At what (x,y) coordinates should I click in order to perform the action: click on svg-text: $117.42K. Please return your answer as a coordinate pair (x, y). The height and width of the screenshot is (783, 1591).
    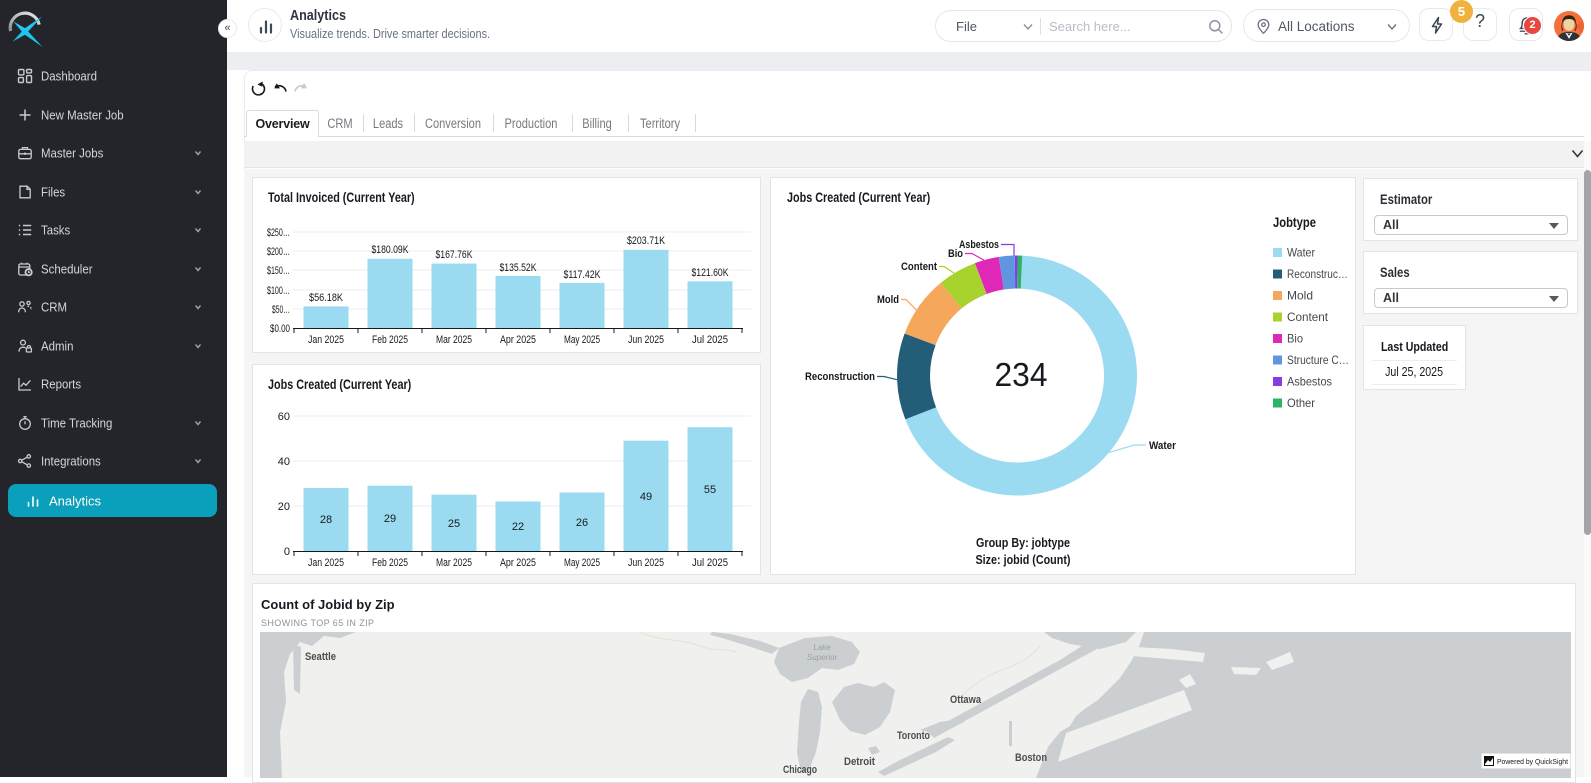
    Looking at the image, I should click on (583, 275).